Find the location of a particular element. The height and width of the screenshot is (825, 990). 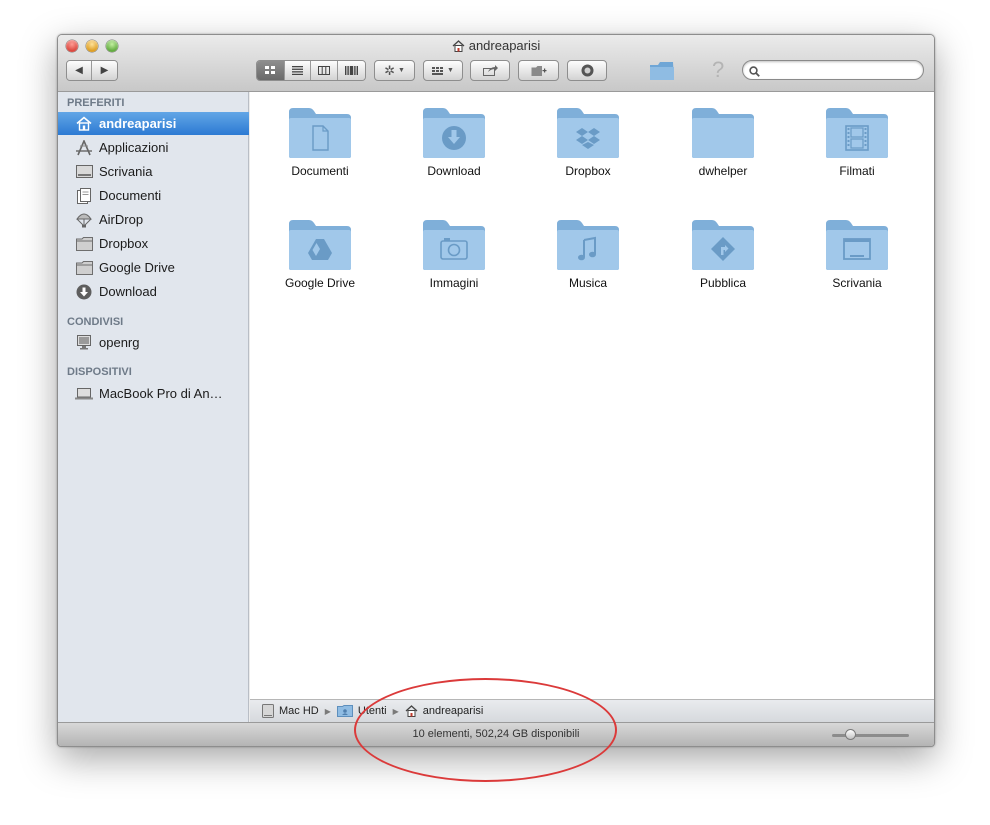

status-bar: 10 elementi, 502,24 GB disponibili is located at coordinates (496, 734).